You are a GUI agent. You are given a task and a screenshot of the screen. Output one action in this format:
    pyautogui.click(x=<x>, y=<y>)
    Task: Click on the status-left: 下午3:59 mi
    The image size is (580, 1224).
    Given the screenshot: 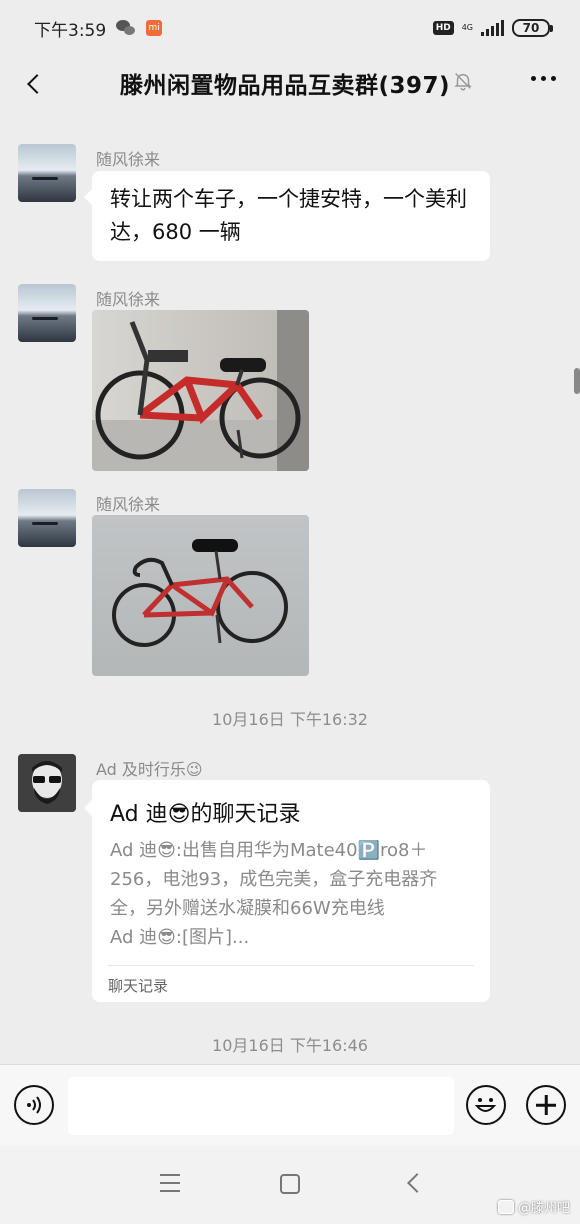 What is the action you would take?
    pyautogui.click(x=98, y=28)
    